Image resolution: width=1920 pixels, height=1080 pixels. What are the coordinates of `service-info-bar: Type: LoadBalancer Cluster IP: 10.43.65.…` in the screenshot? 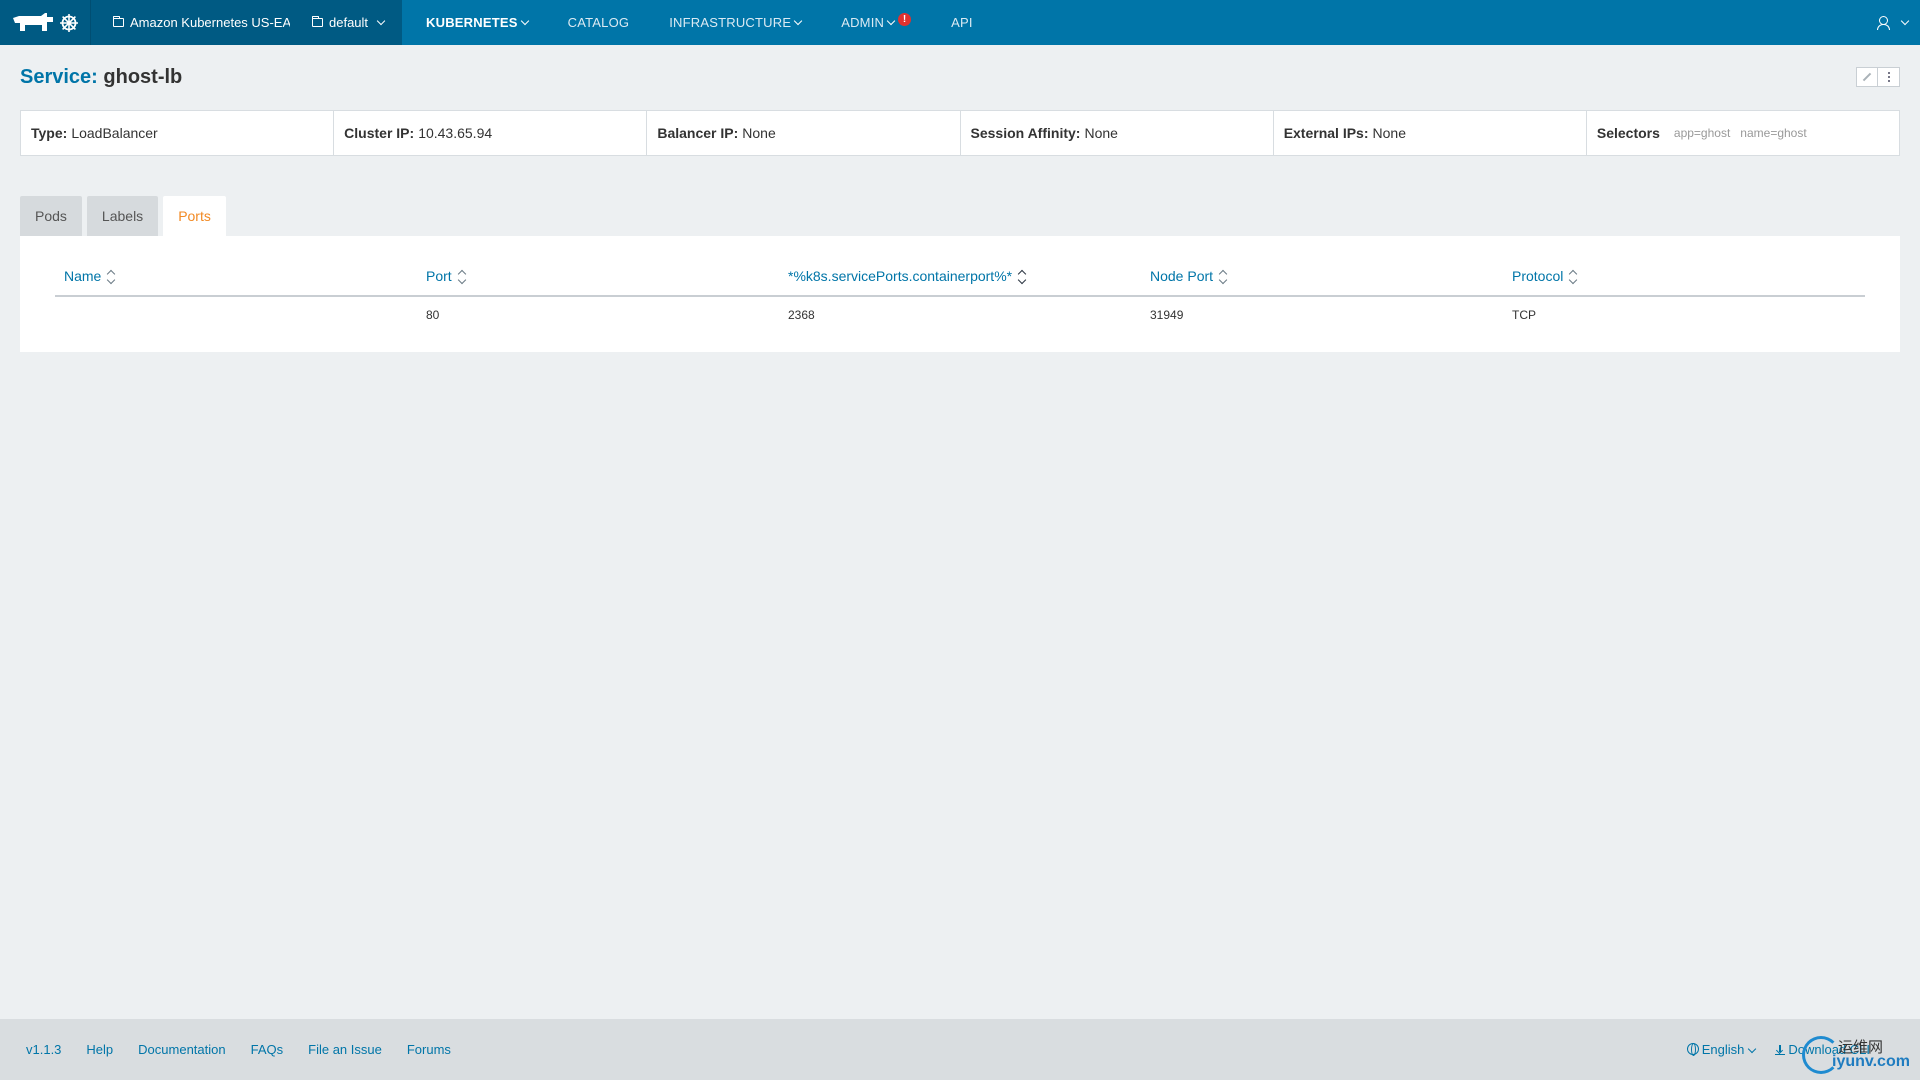 It's located at (960, 133).